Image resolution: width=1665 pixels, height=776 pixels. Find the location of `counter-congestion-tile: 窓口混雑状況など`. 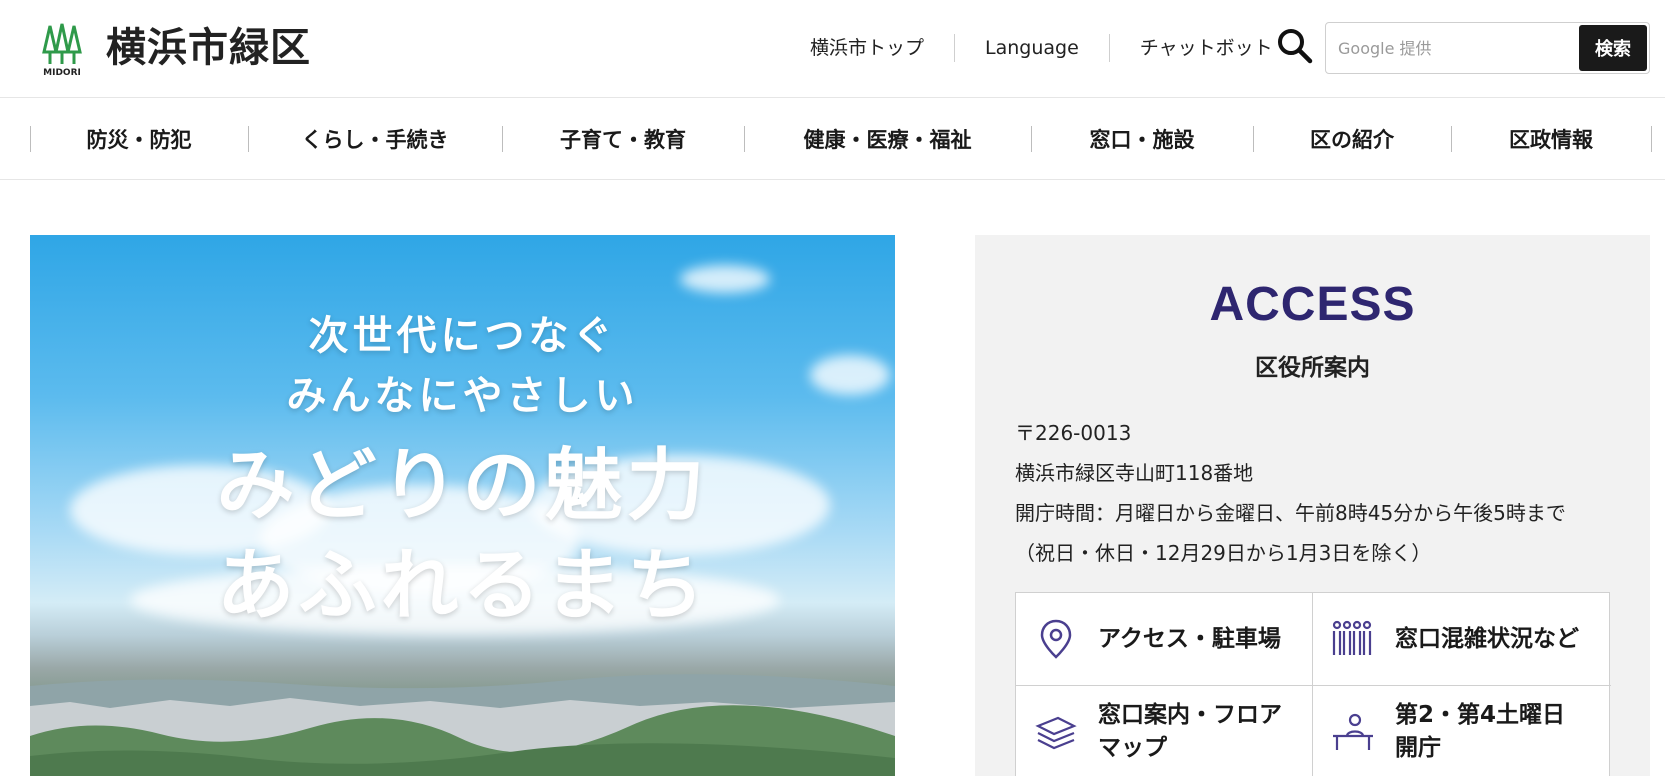

counter-congestion-tile: 窓口混雑状況など is located at coordinates (1461, 639).